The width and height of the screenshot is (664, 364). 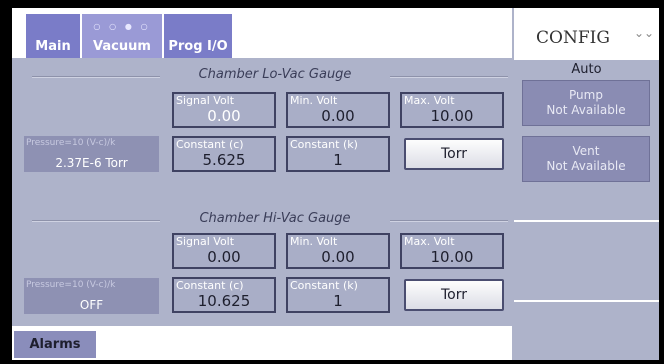 I want to click on tab-prog-io-label: Prog I/O, so click(x=198, y=46).